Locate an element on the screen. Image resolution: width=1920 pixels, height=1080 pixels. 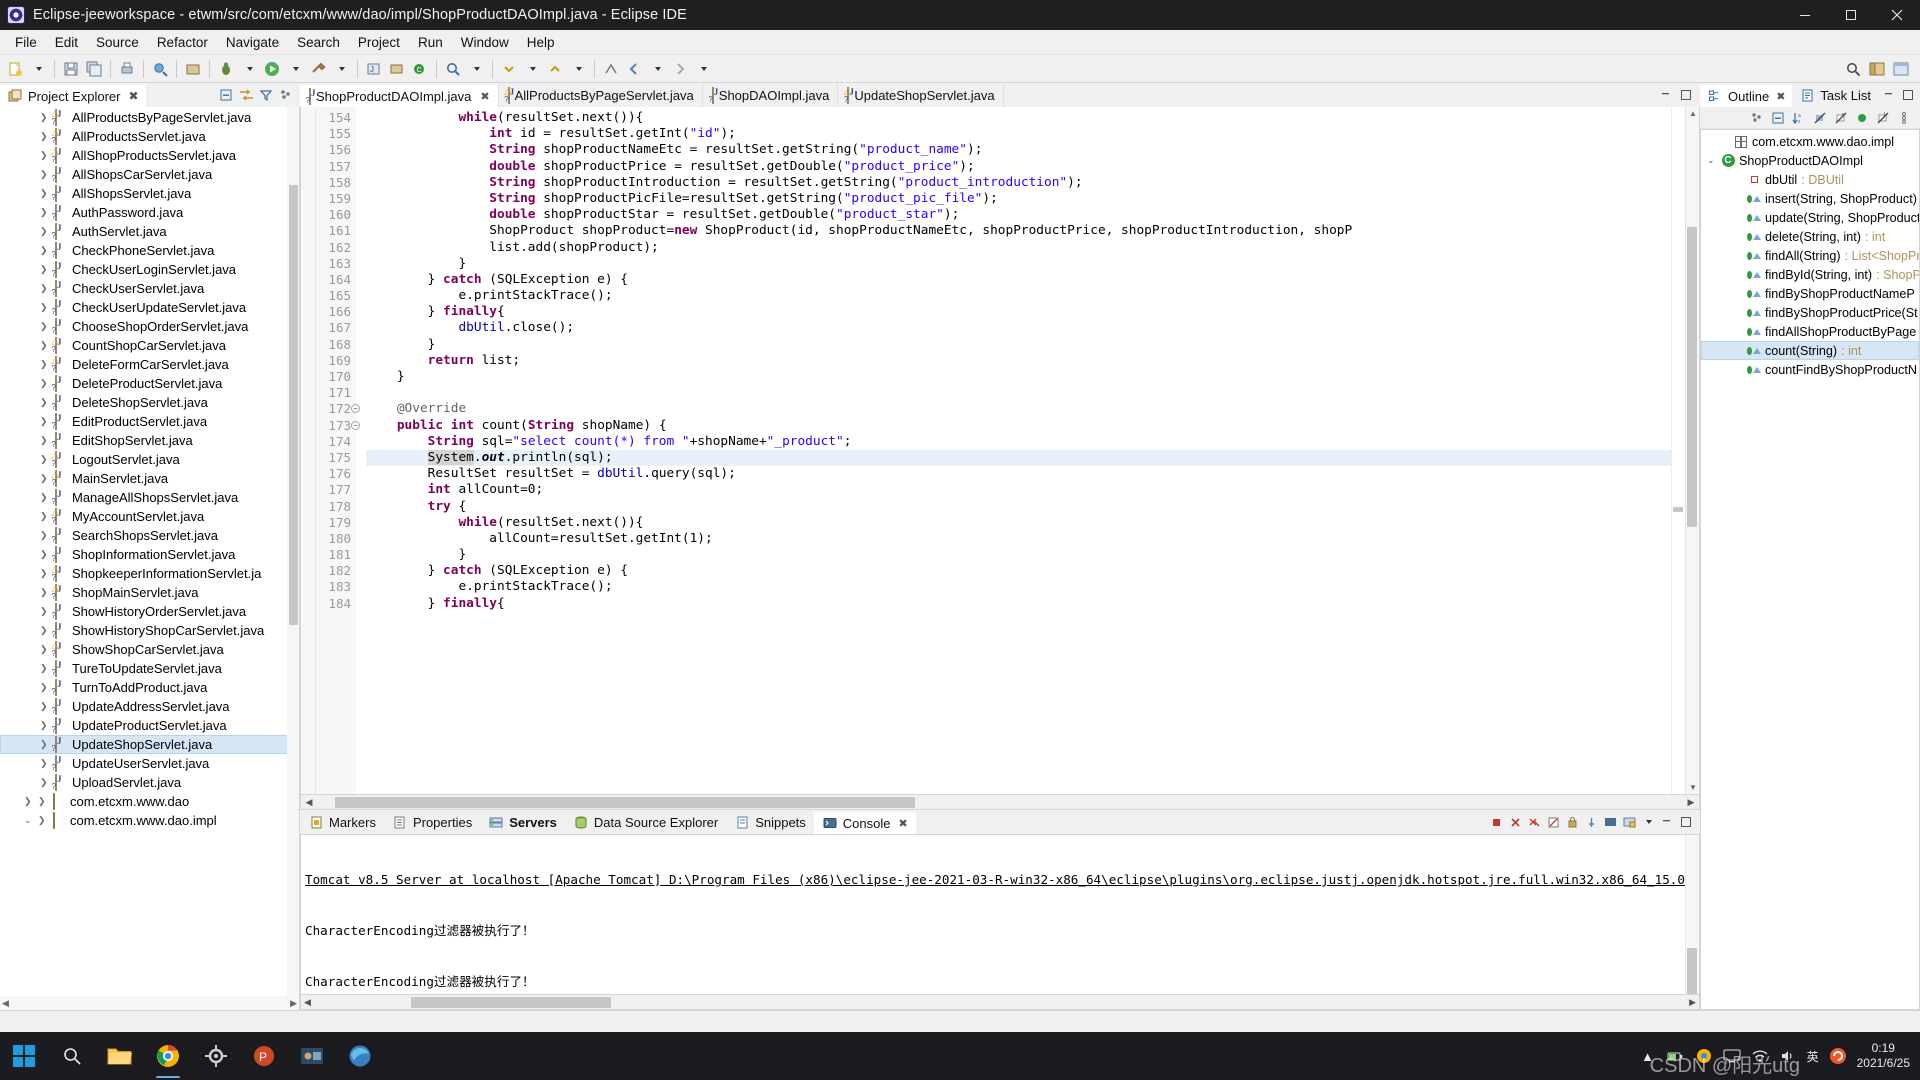
editor-vertical-scrollbar: ▲ ▼ is located at coordinates (1692, 450).